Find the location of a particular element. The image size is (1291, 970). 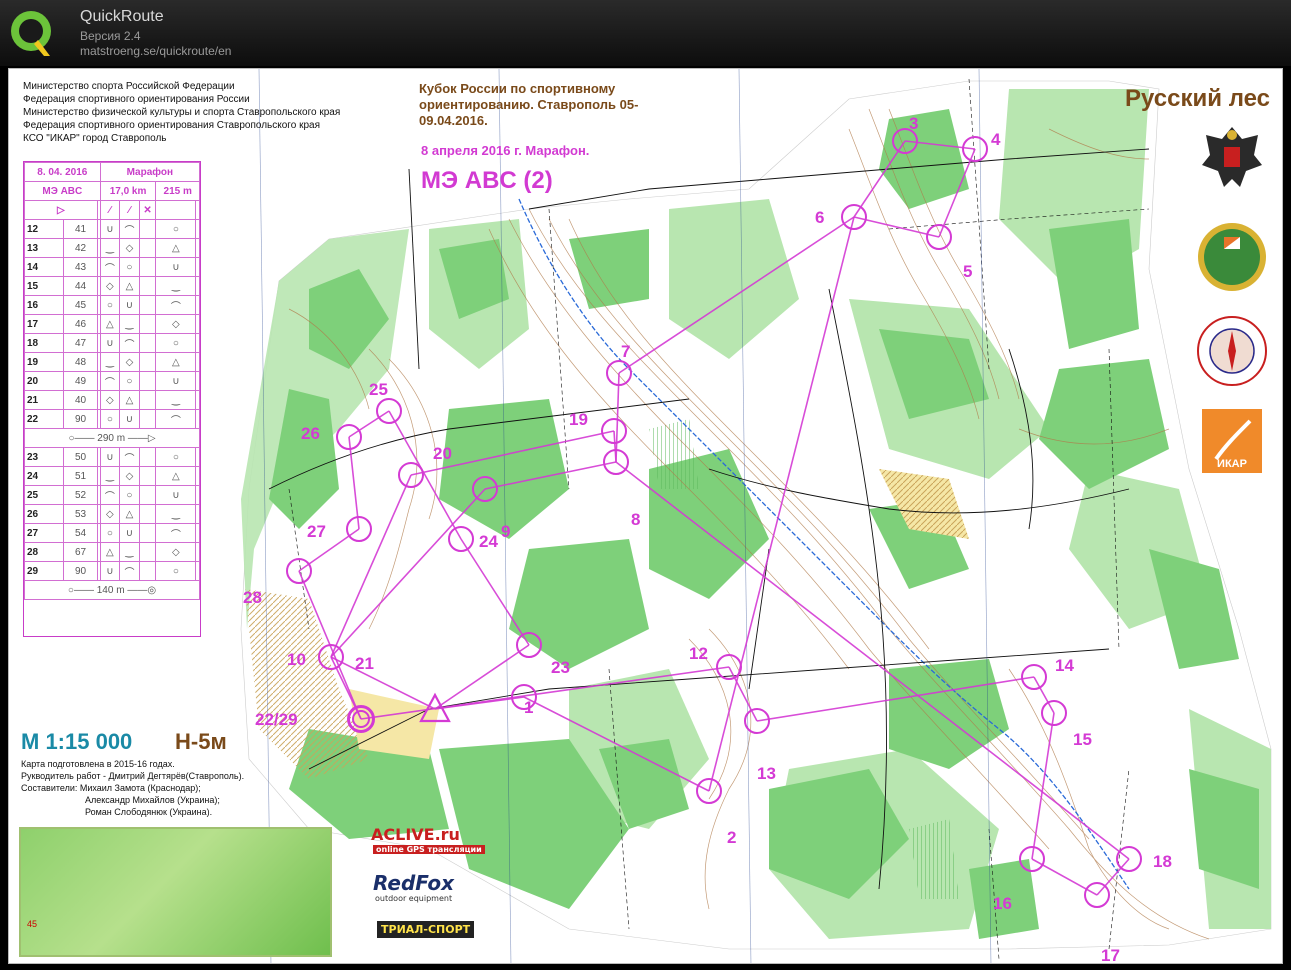

control-number-label: 7 is located at coordinates (625, 351).